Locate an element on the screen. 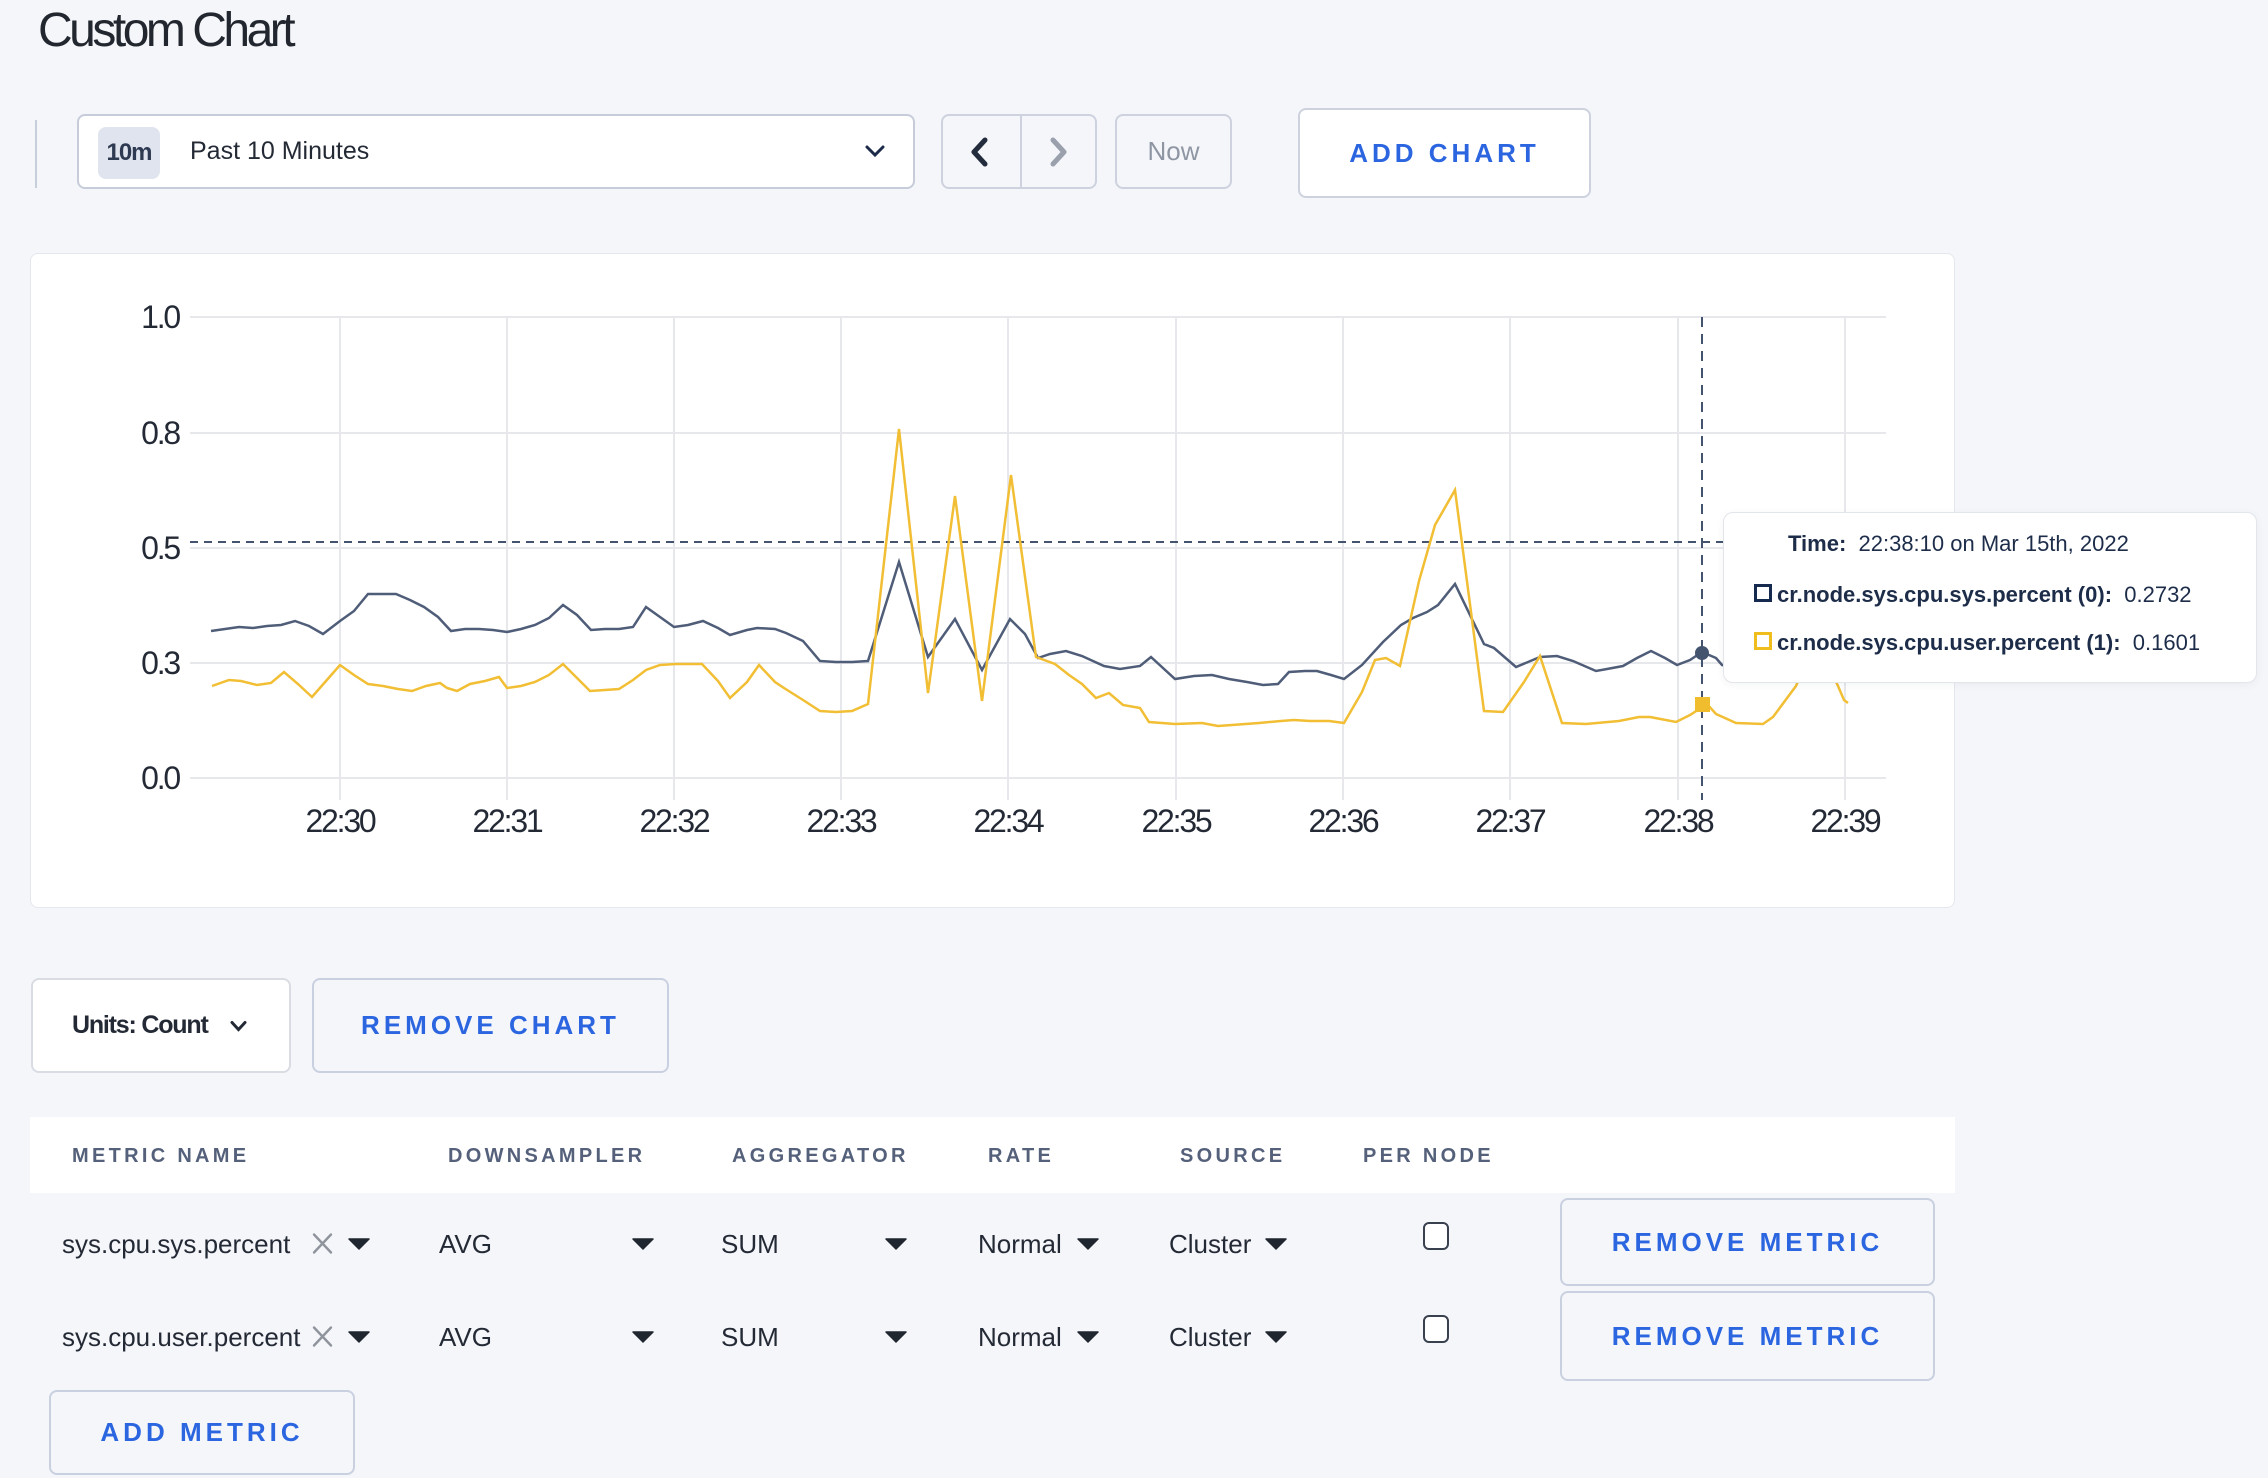 This screenshot has height=1478, width=2268. svg-text: 0.5 is located at coordinates (160, 548).